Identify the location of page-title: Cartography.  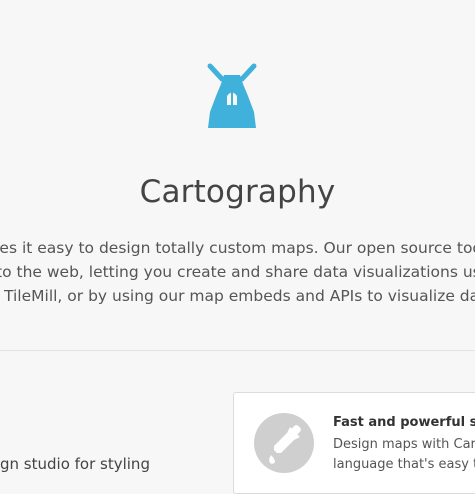
(237, 192).